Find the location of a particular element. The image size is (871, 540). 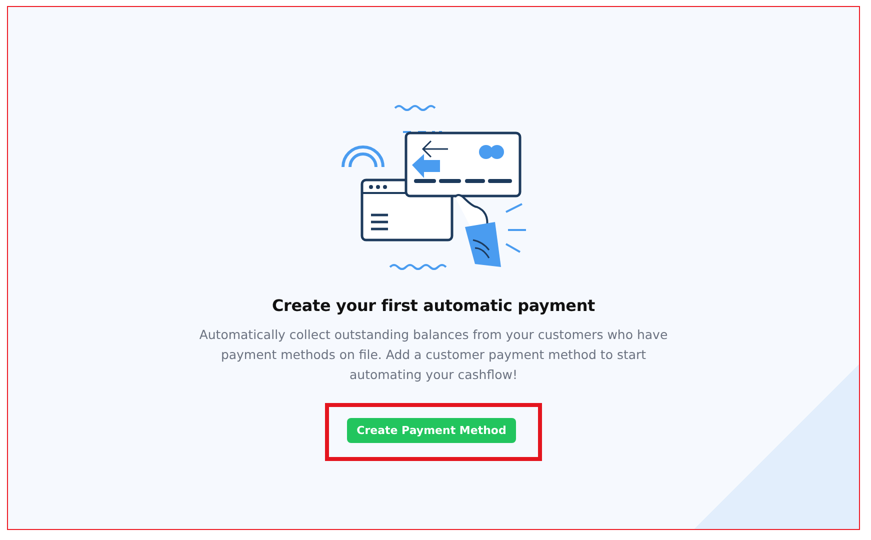

empty-state-title: Create your first automatic payment is located at coordinates (433, 305).